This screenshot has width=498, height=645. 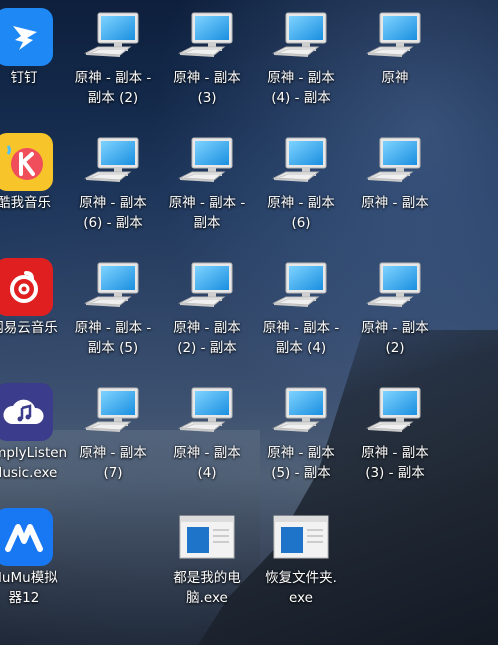 What do you see at coordinates (207, 88) in the screenshot?
I see `desktop-icon-label: 原神 - 副本 (3)` at bounding box center [207, 88].